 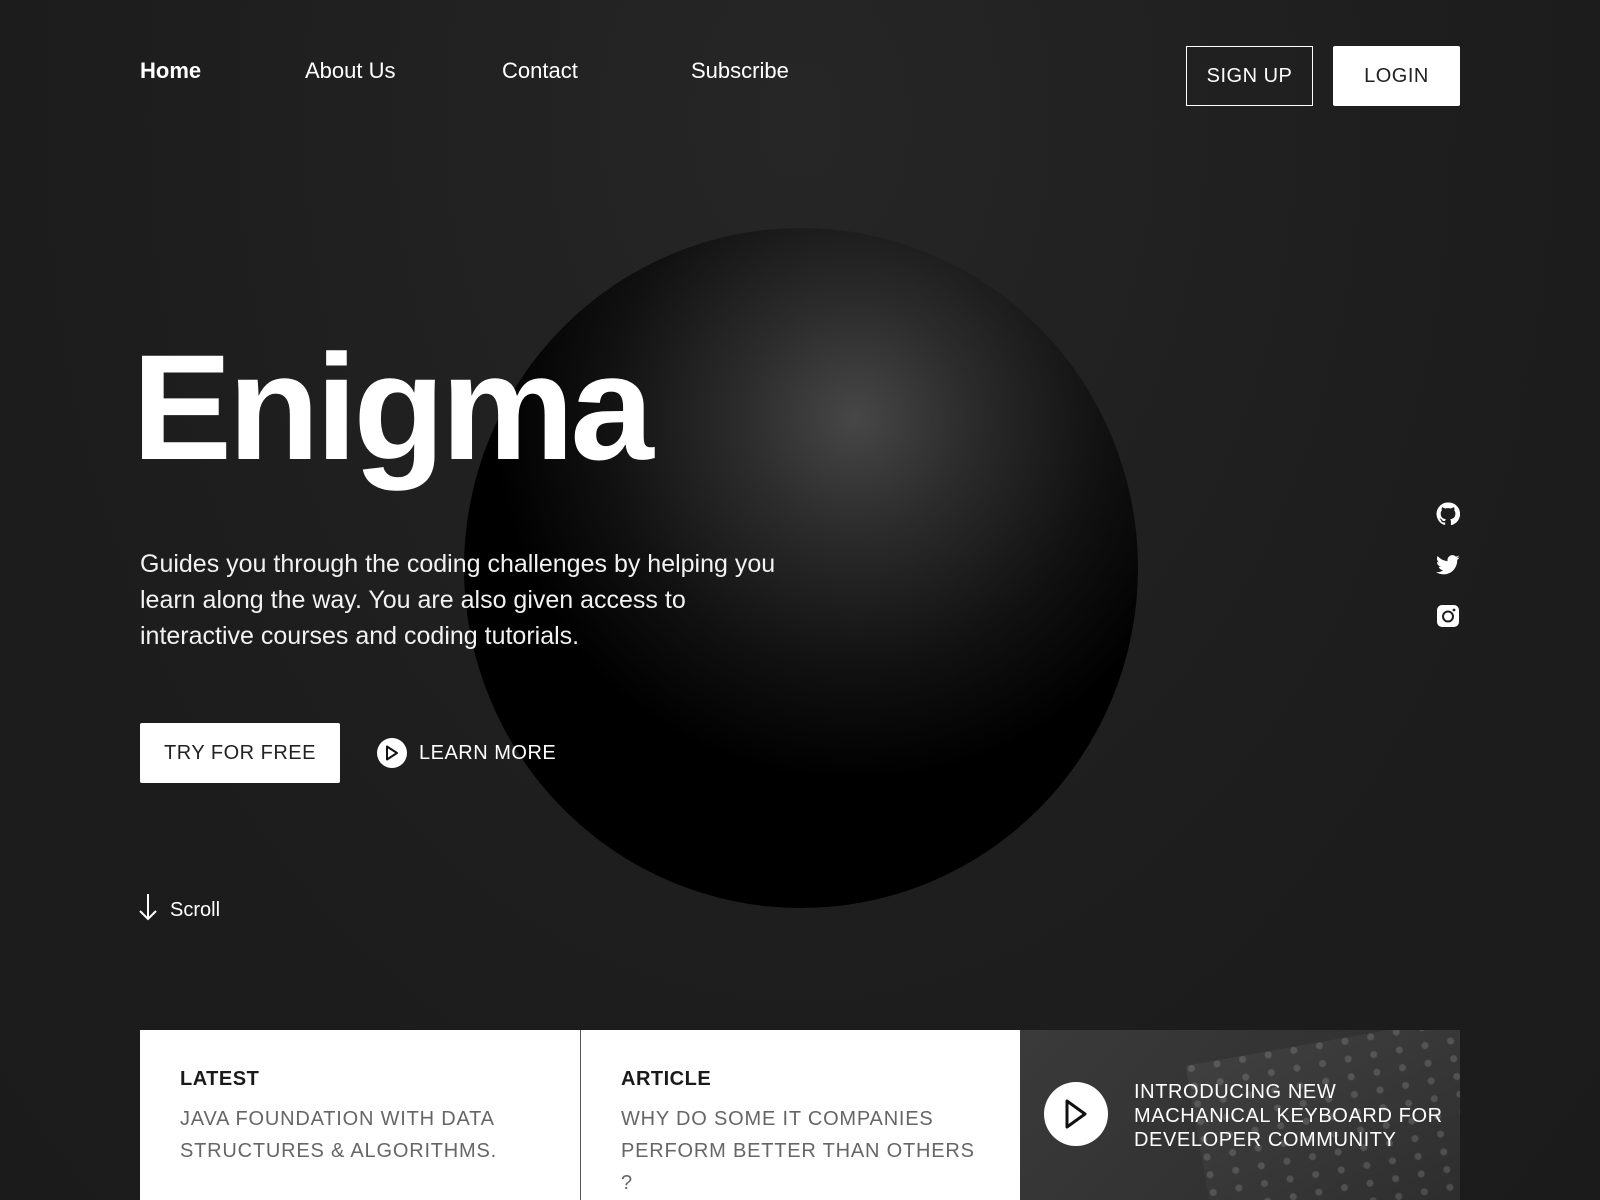 I want to click on learn-more-button: LEARN MORE, so click(x=466, y=753).